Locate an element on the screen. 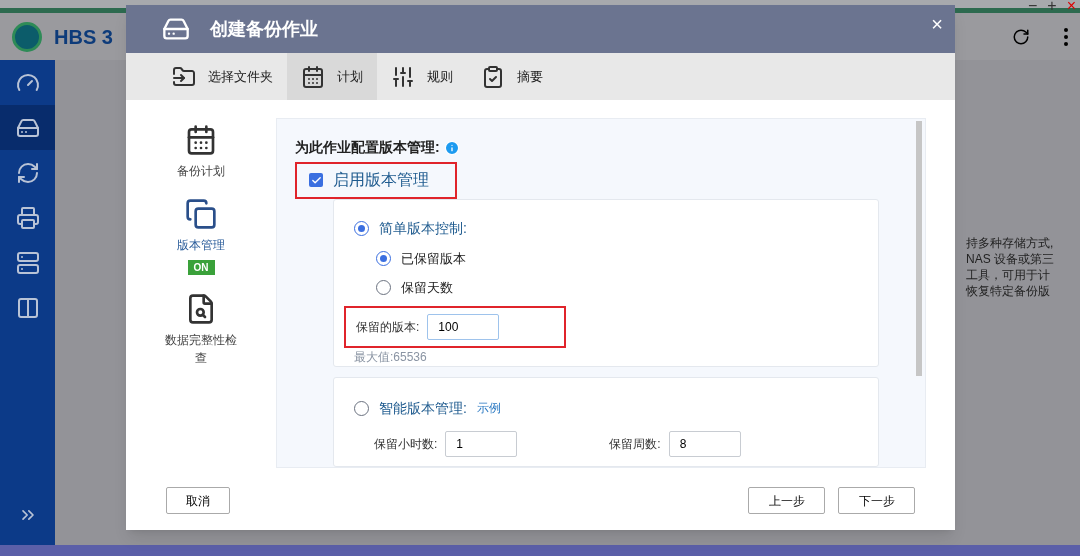  input-field: 1 is located at coordinates (481, 443).